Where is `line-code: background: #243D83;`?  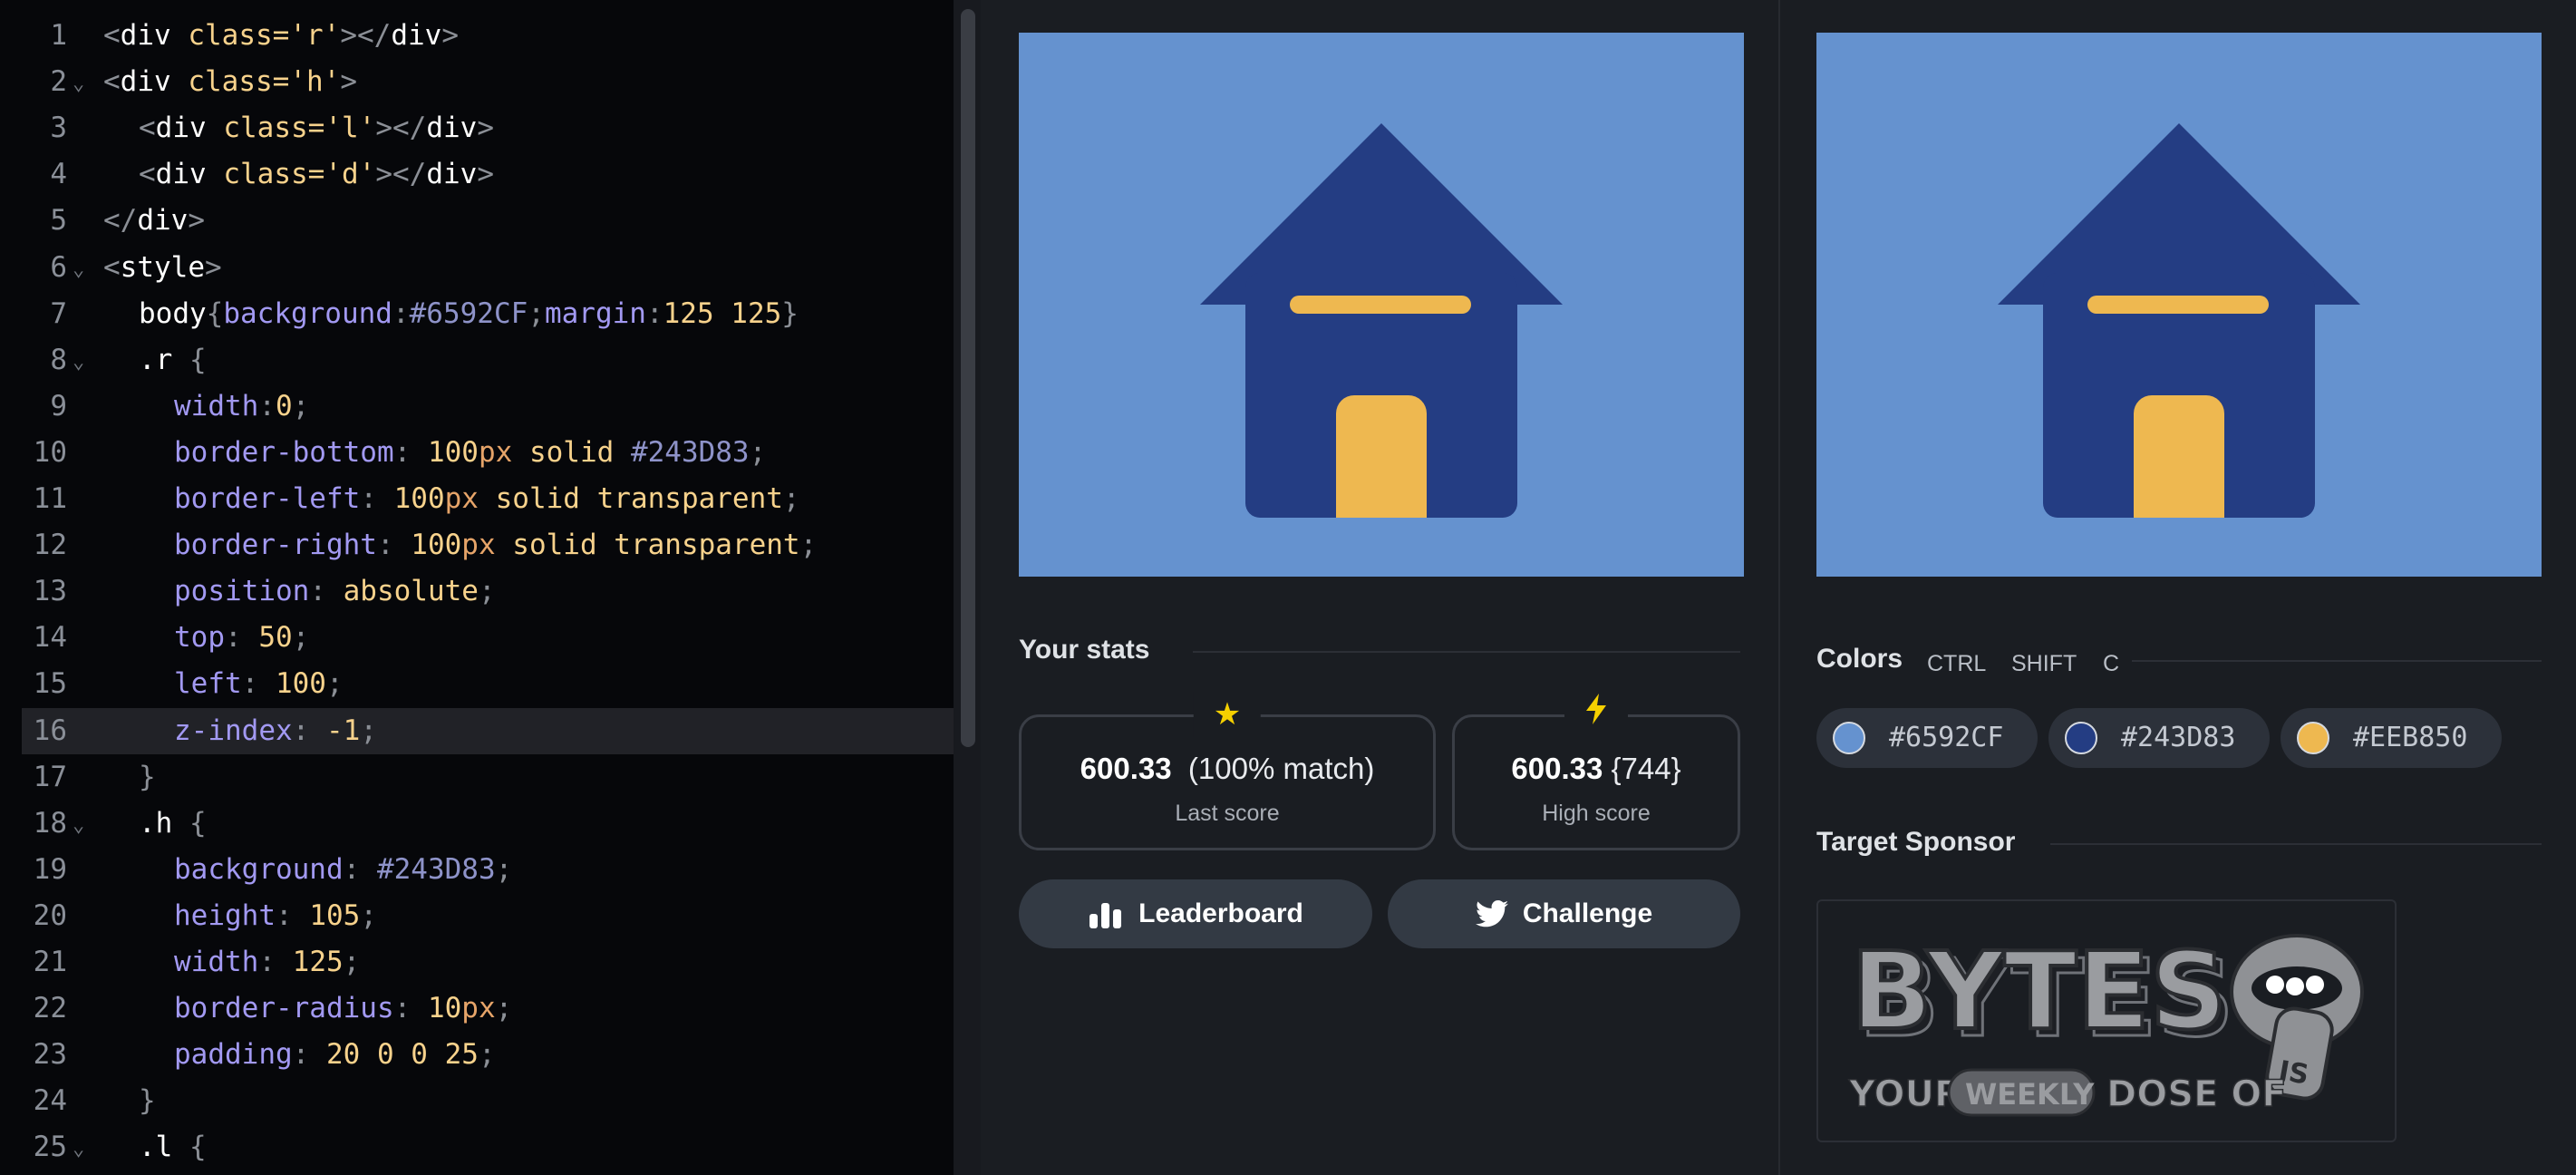
line-code: background: #243D83; is located at coordinates (343, 870).